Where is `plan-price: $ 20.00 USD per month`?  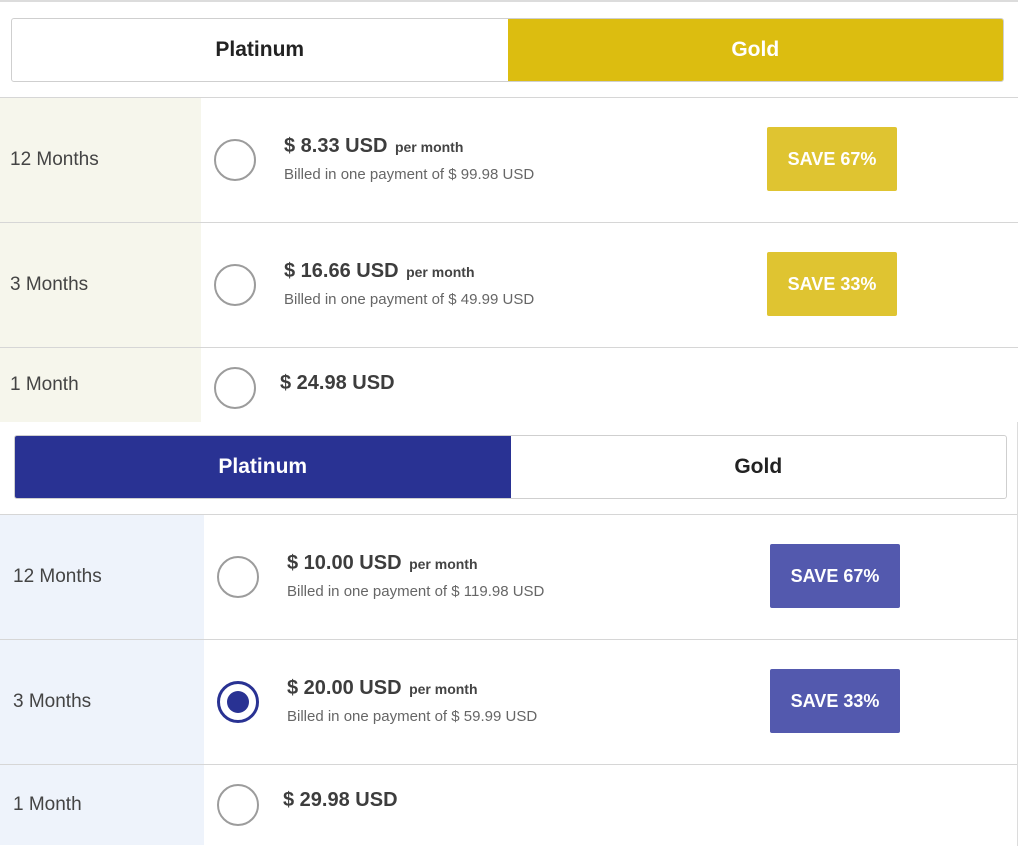
plan-price: $ 20.00 USD per month is located at coordinates (382, 688).